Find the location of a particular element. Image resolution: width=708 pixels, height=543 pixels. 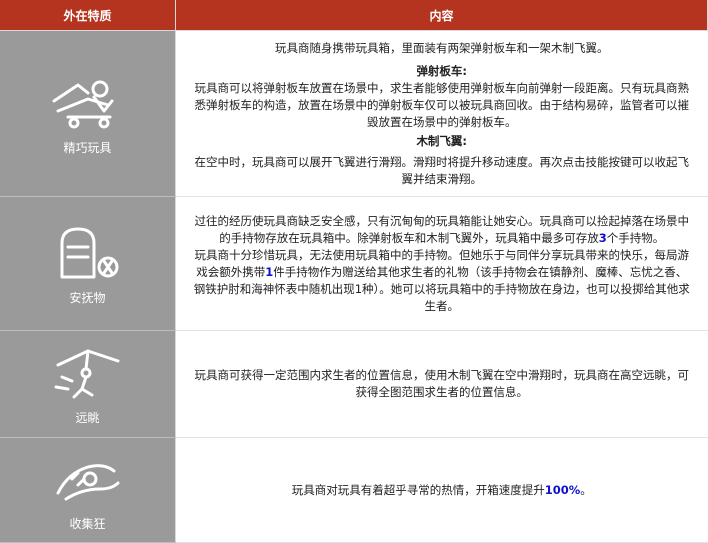

paragraph: 玩具商对玩具有着超乎寻常的热情，开箱速度提升100%。 is located at coordinates (442, 490).